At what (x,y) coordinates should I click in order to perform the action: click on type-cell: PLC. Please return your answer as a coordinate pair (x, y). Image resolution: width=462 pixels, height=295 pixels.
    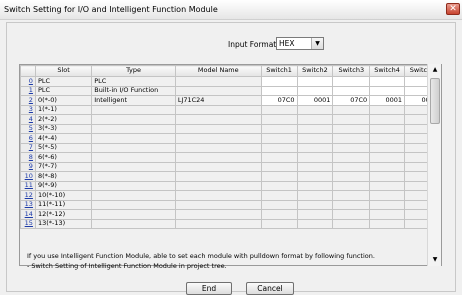
    Looking at the image, I should click on (133, 81).